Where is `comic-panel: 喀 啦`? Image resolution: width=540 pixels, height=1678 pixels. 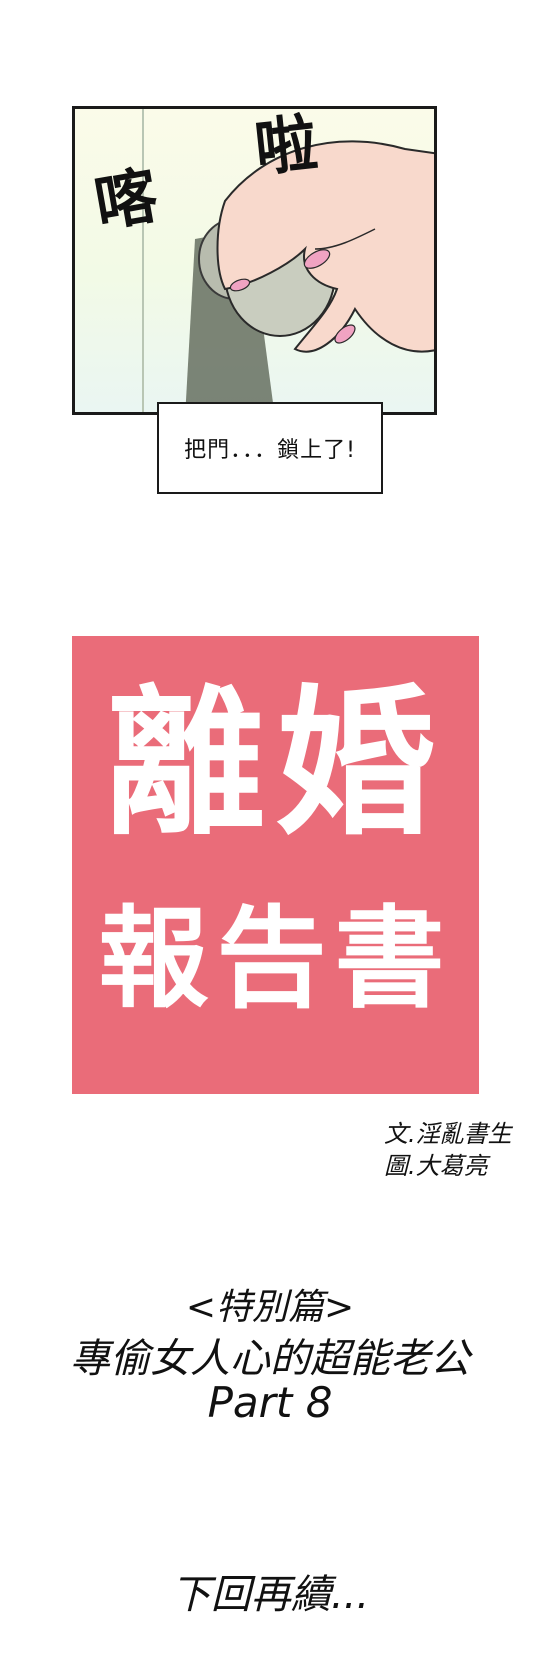
comic-panel: 喀 啦 is located at coordinates (254, 260).